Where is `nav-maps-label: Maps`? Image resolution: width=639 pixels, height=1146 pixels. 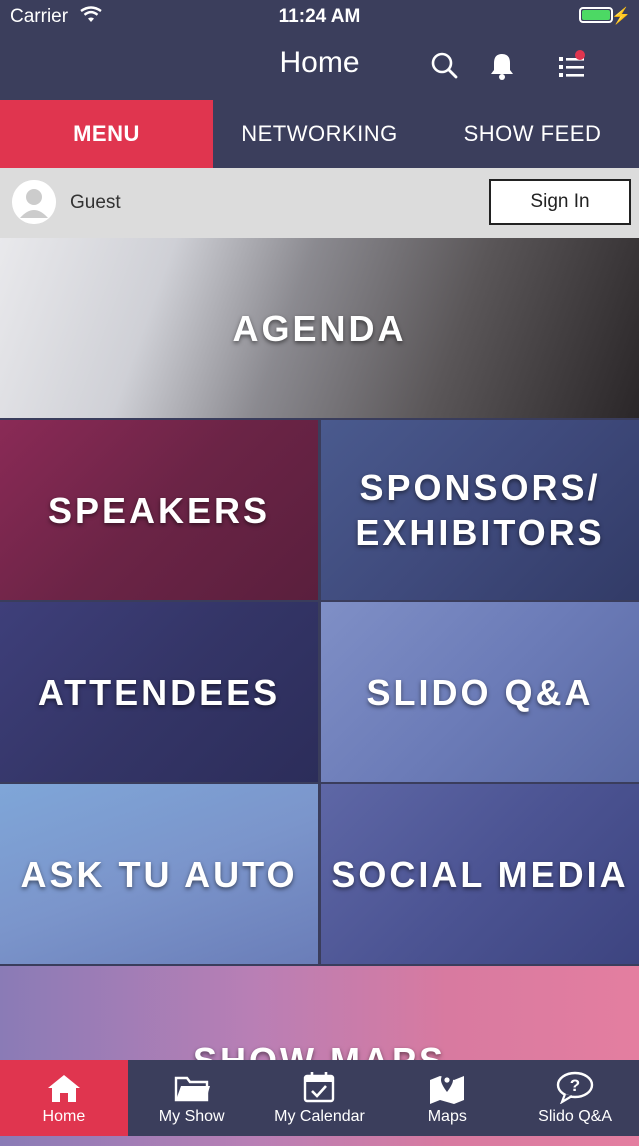
nav-maps-label: Maps is located at coordinates (447, 1116).